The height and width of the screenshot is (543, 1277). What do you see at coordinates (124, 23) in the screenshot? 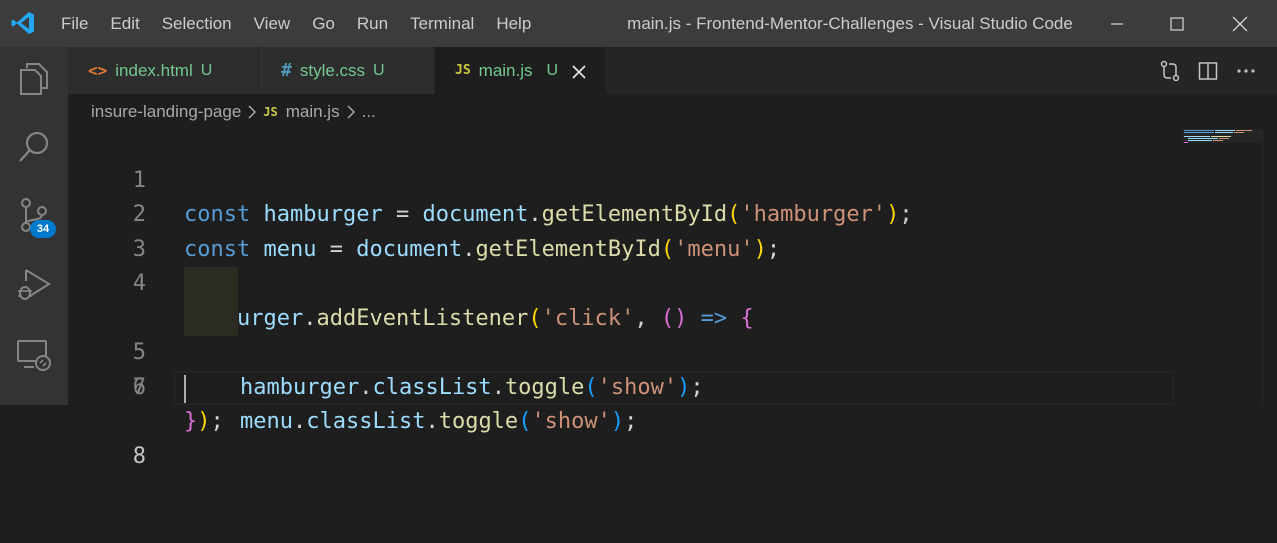
I see `menu-edit: Edit` at bounding box center [124, 23].